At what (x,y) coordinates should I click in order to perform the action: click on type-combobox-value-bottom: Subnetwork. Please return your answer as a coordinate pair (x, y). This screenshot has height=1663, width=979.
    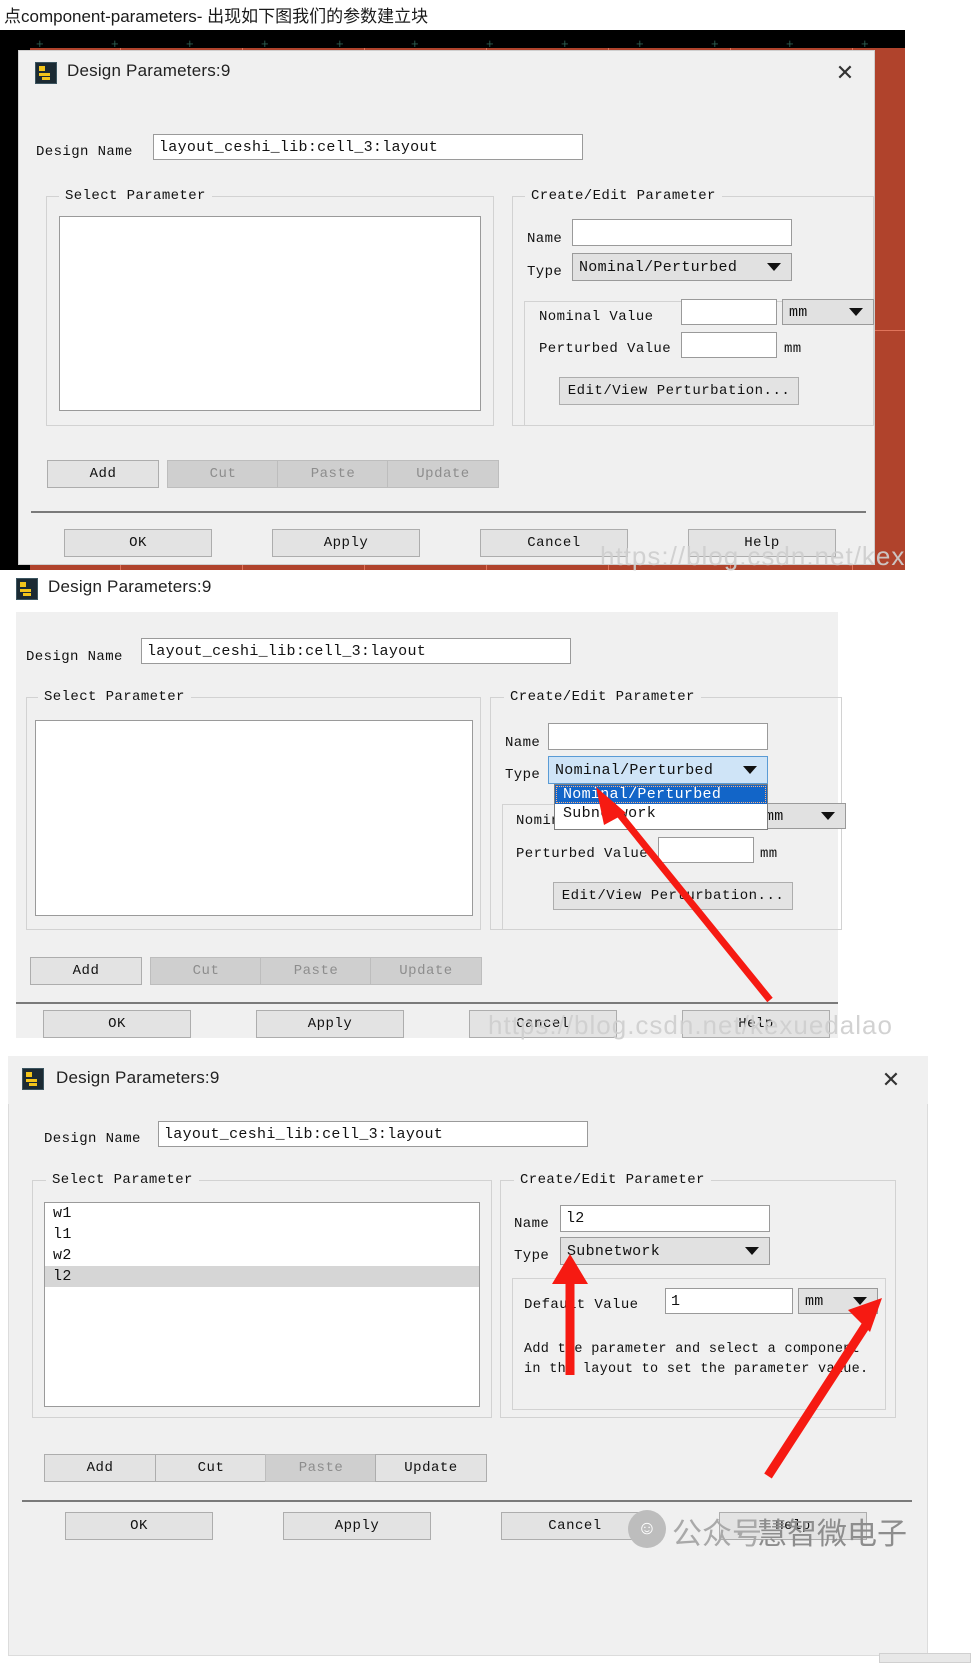
    Looking at the image, I should click on (614, 1251).